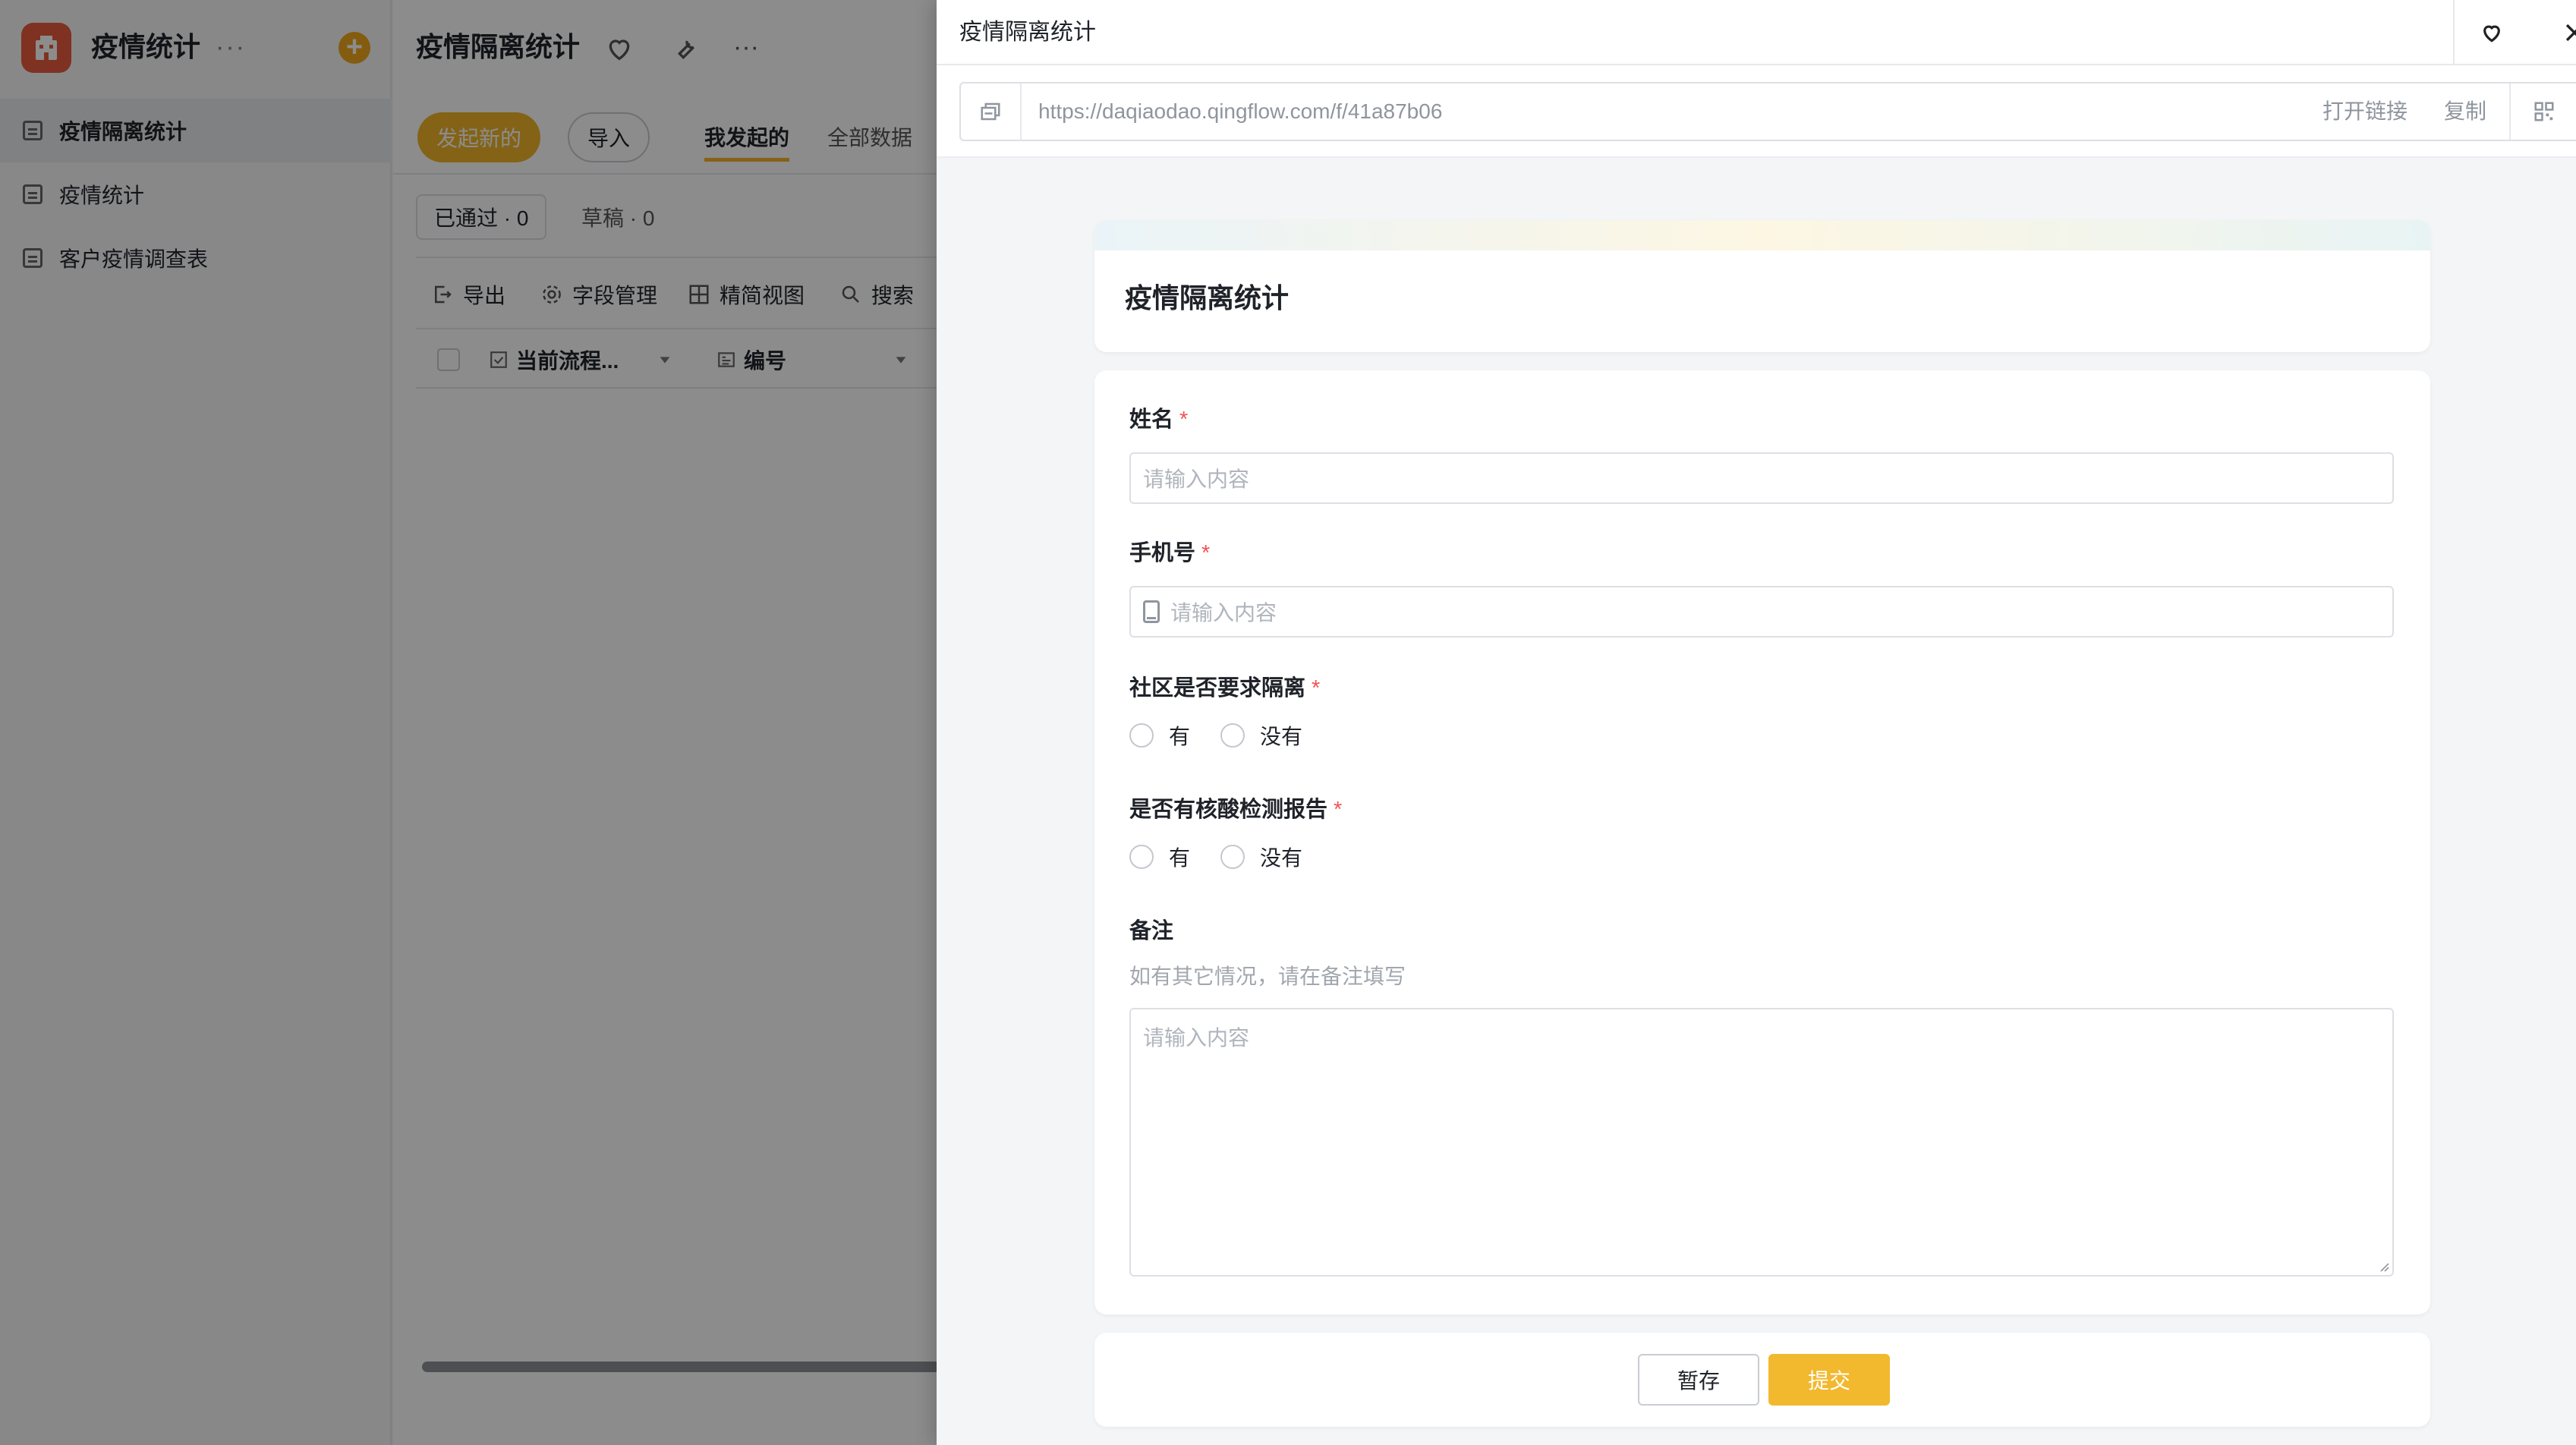 The height and width of the screenshot is (1445, 2576). Describe the element at coordinates (2365, 112) in the screenshot. I see `open-link-button: 打开链接` at that location.